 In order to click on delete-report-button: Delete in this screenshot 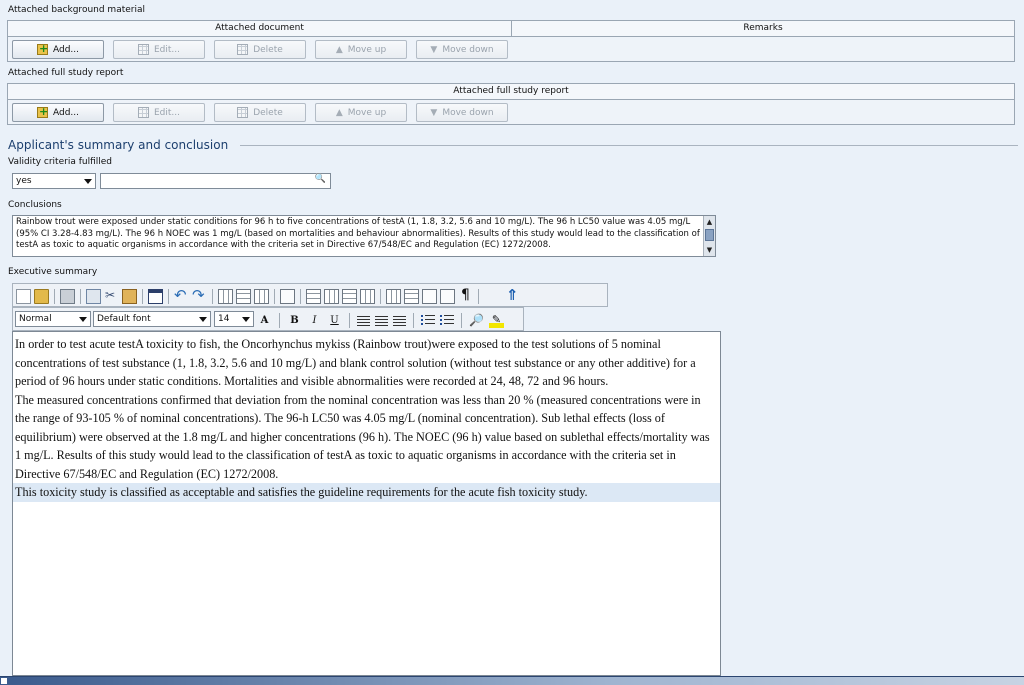, I will do `click(260, 112)`.